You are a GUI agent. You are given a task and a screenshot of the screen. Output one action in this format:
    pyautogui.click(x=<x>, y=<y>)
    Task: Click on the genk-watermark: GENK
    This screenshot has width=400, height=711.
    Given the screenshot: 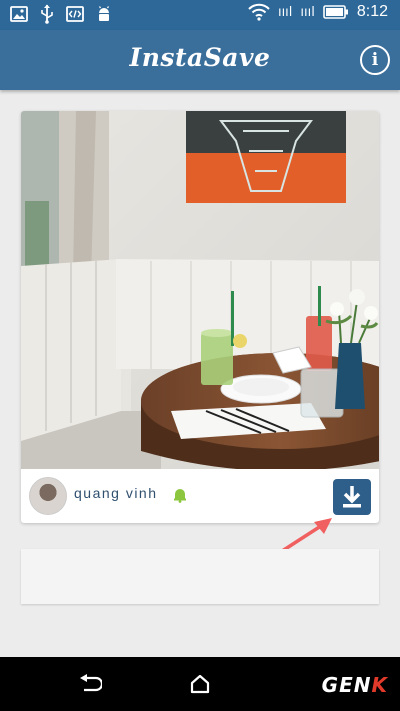 What is the action you would take?
    pyautogui.click(x=355, y=685)
    